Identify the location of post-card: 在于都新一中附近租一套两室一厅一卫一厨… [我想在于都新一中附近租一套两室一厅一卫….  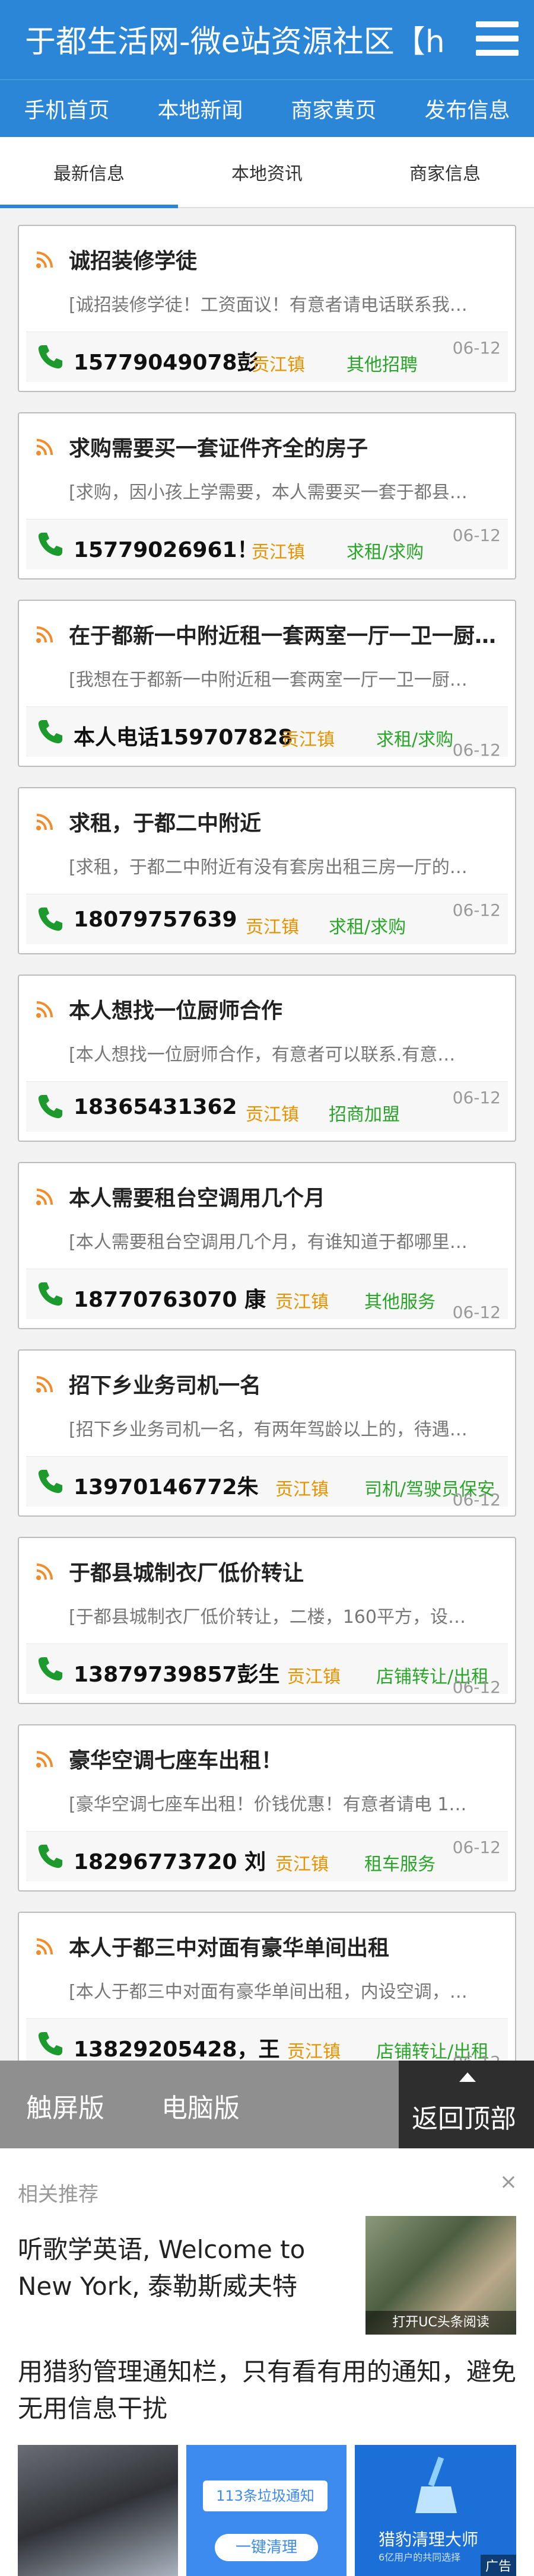
(267, 683).